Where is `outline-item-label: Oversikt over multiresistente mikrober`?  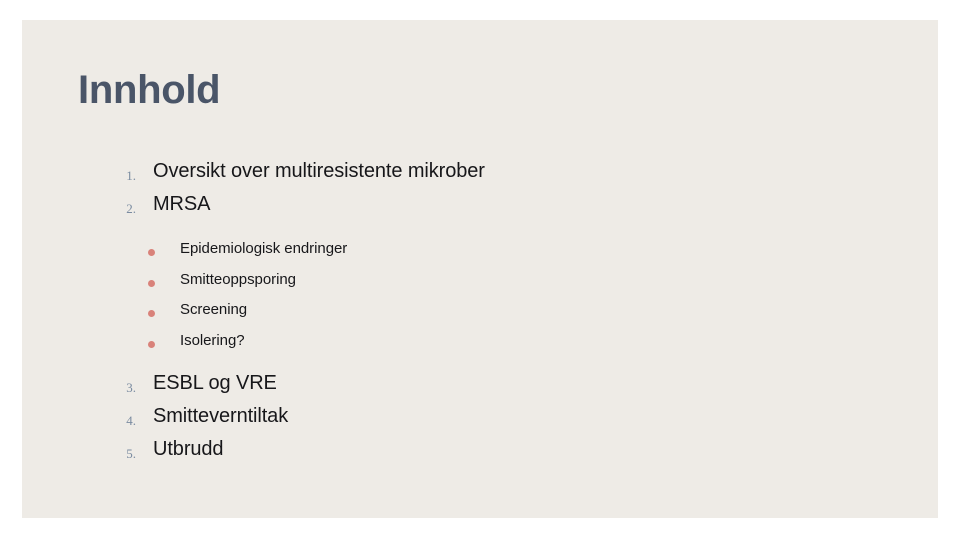
outline-item-label: Oversikt over multiresistente mikrober is located at coordinates (319, 171).